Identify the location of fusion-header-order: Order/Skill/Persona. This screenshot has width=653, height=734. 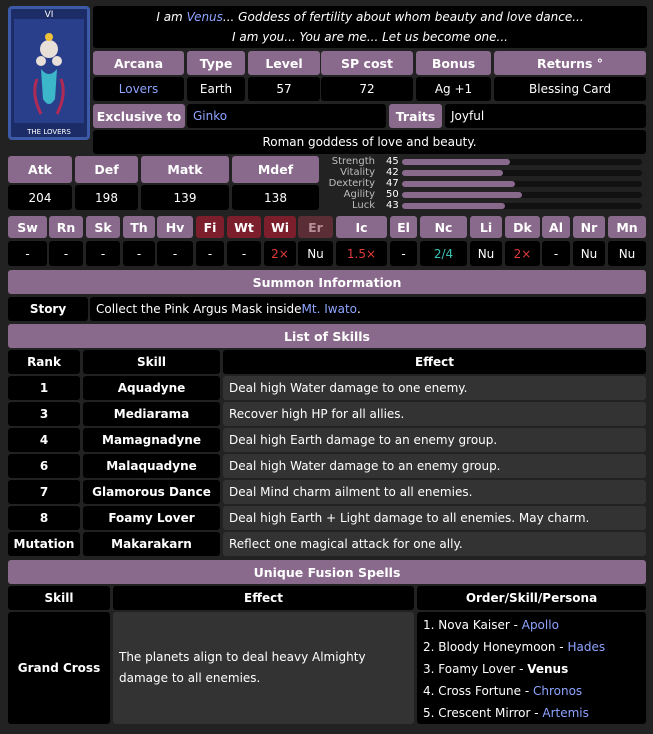
(531, 598).